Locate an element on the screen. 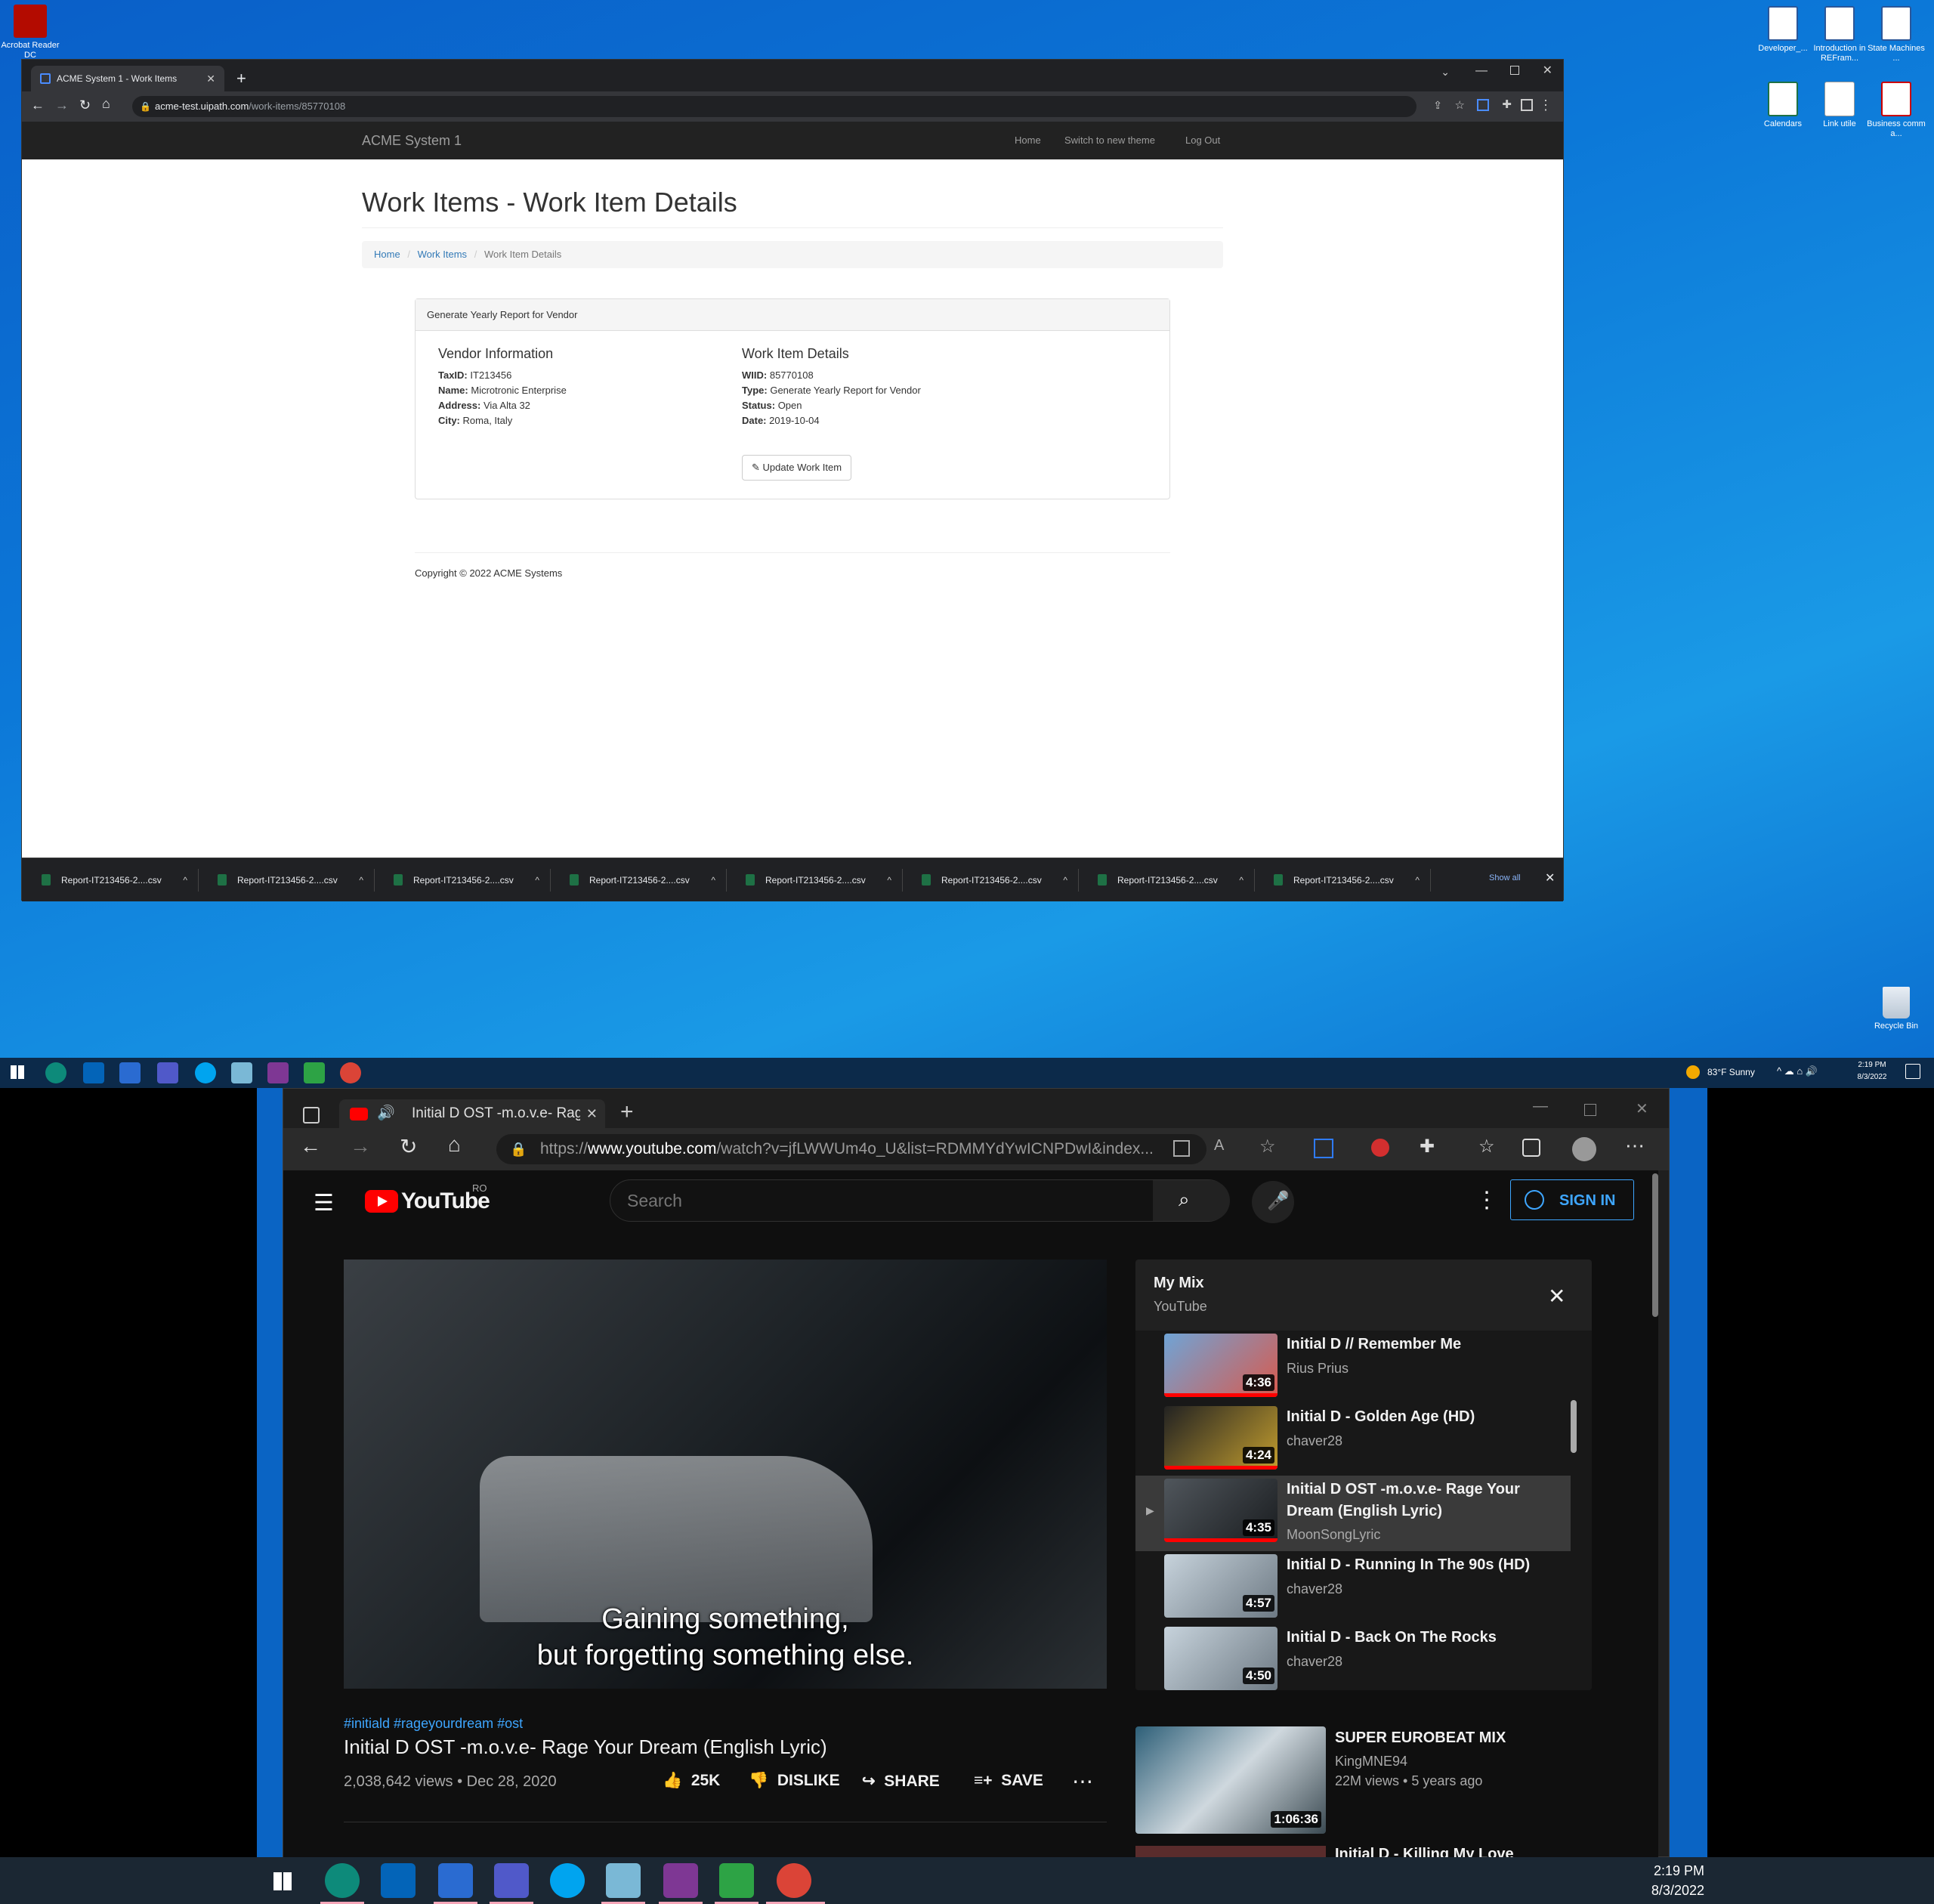  collections-icon is located at coordinates (1531, 1148).